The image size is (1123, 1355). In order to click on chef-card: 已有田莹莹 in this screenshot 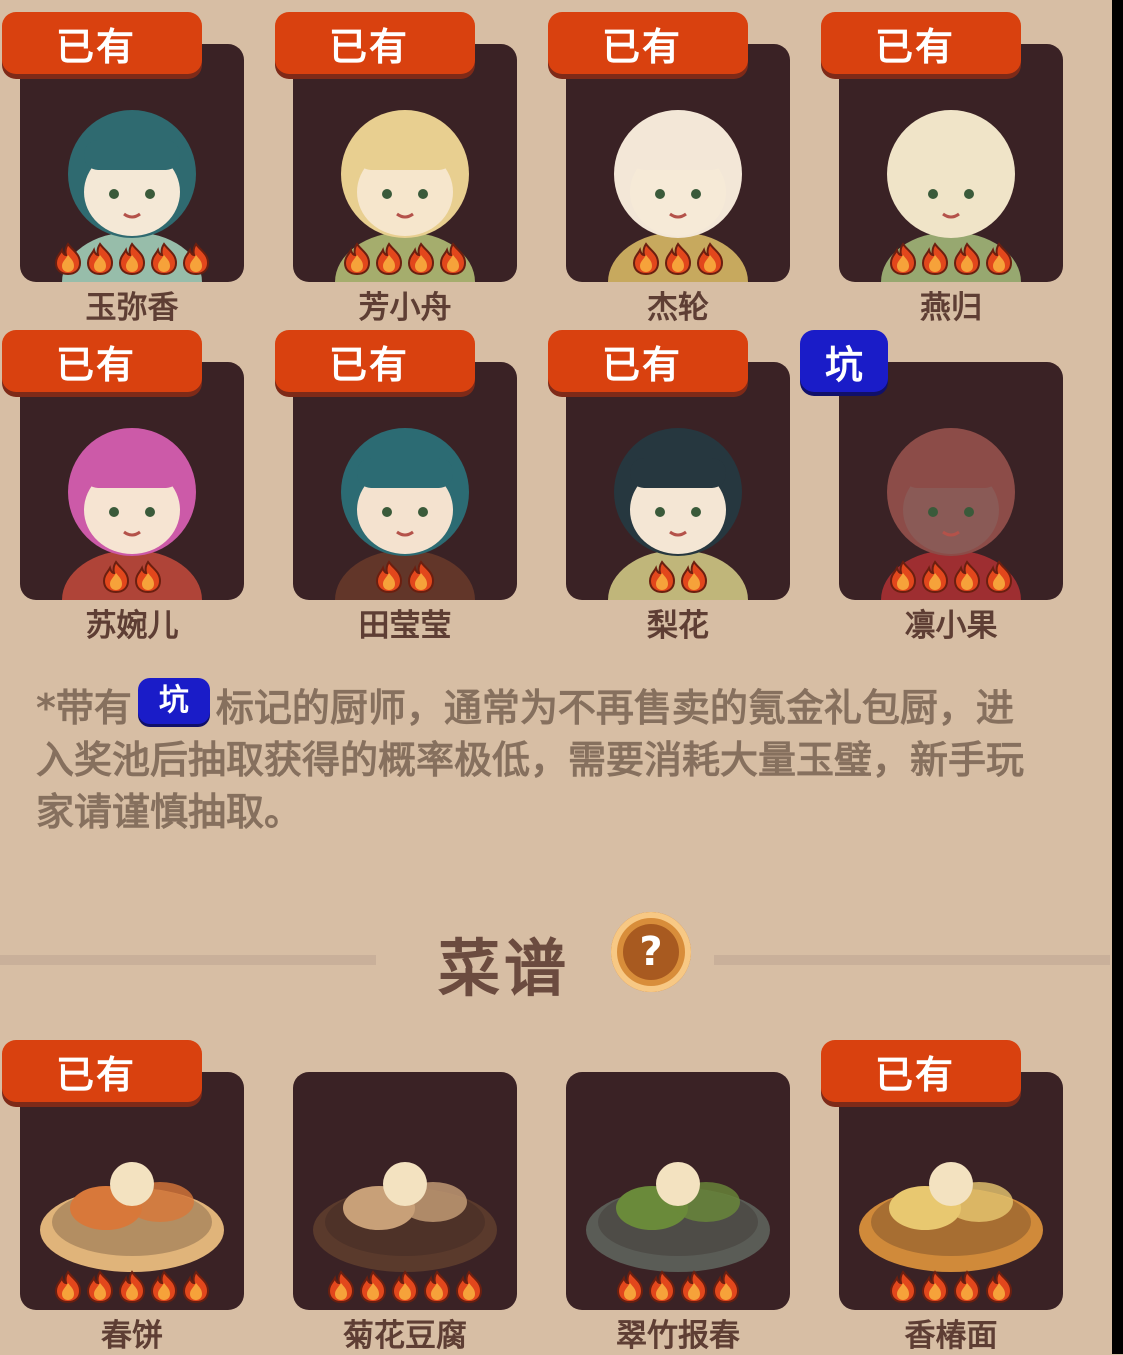, I will do `click(395, 487)`.